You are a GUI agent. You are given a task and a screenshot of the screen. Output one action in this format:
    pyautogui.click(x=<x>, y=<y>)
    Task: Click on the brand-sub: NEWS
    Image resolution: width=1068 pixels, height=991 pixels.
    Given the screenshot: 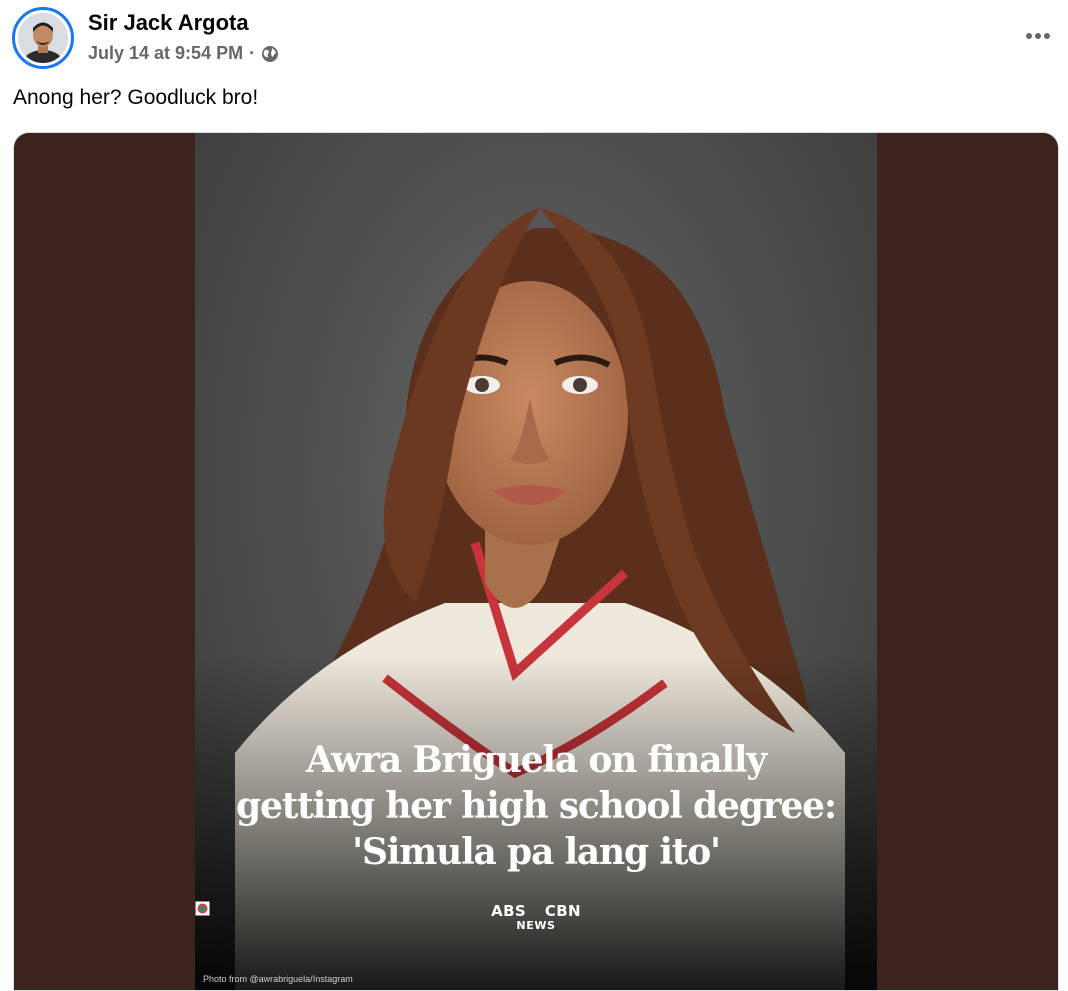 What is the action you would take?
    pyautogui.click(x=536, y=925)
    